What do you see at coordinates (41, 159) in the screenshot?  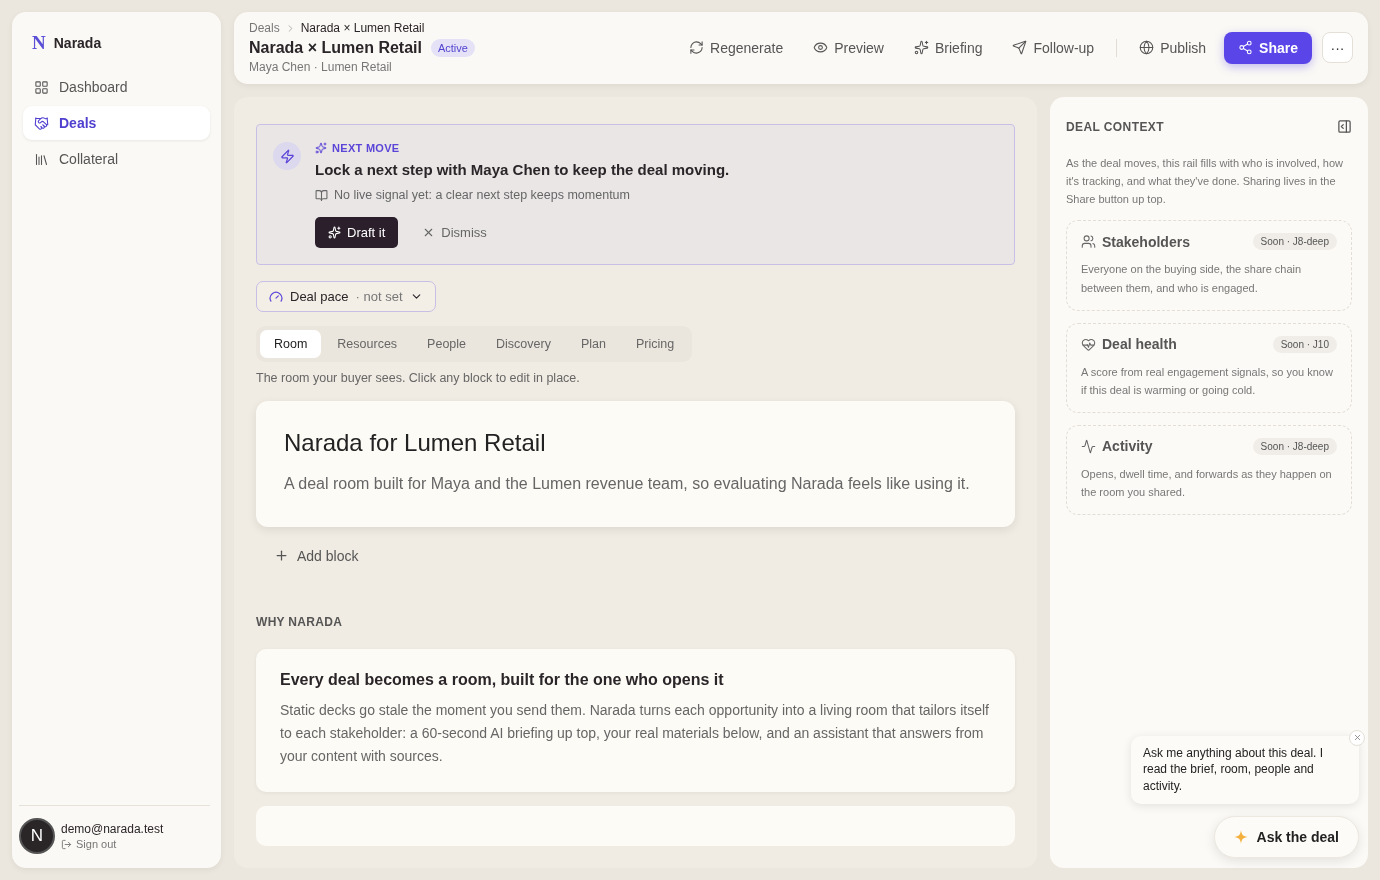 I see `library-icon` at bounding box center [41, 159].